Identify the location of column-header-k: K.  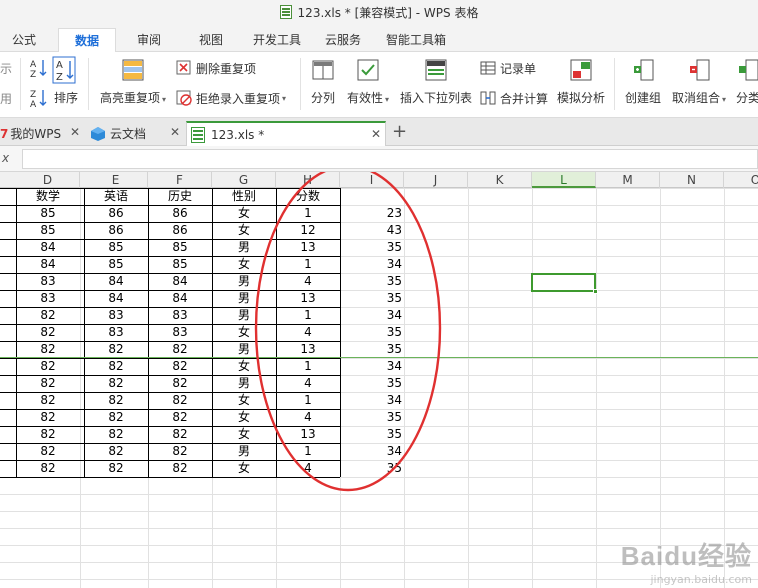
(500, 180).